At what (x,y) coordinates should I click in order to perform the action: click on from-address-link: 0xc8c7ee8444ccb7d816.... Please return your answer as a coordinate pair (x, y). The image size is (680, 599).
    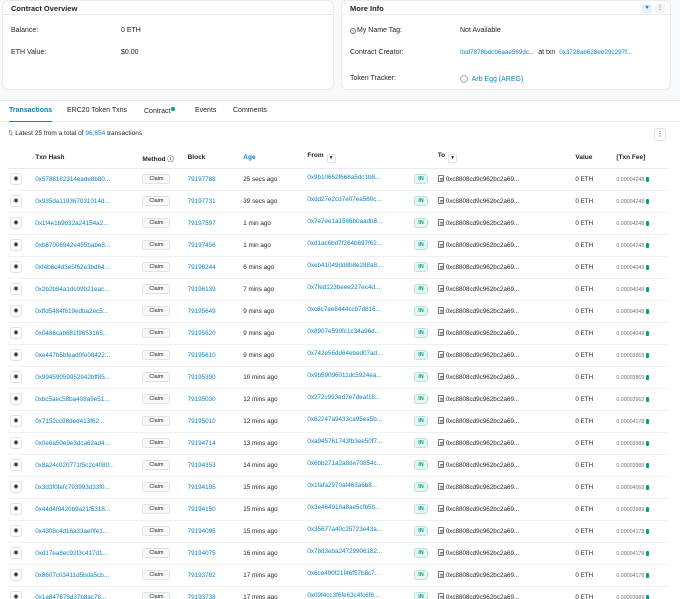
    Looking at the image, I should click on (344, 309).